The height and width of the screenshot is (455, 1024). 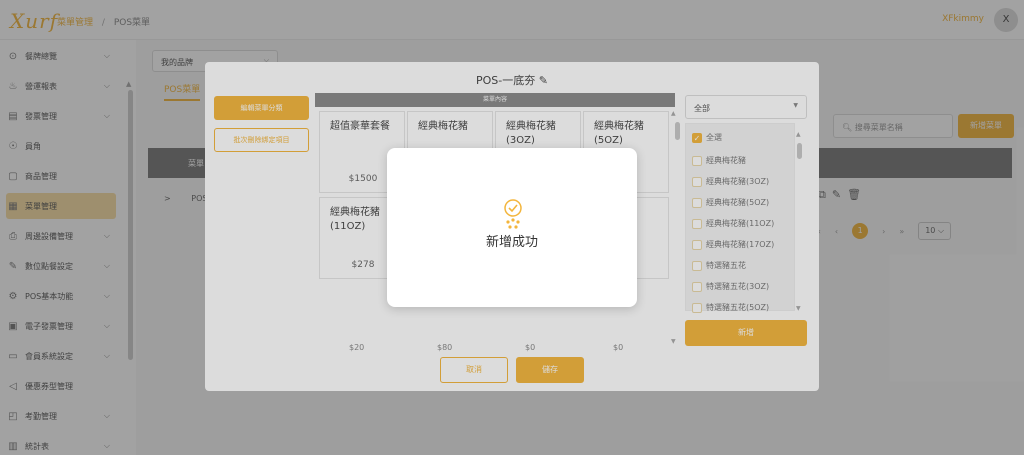 What do you see at coordinates (513, 214) in the screenshot?
I see `success-check-icon` at bounding box center [513, 214].